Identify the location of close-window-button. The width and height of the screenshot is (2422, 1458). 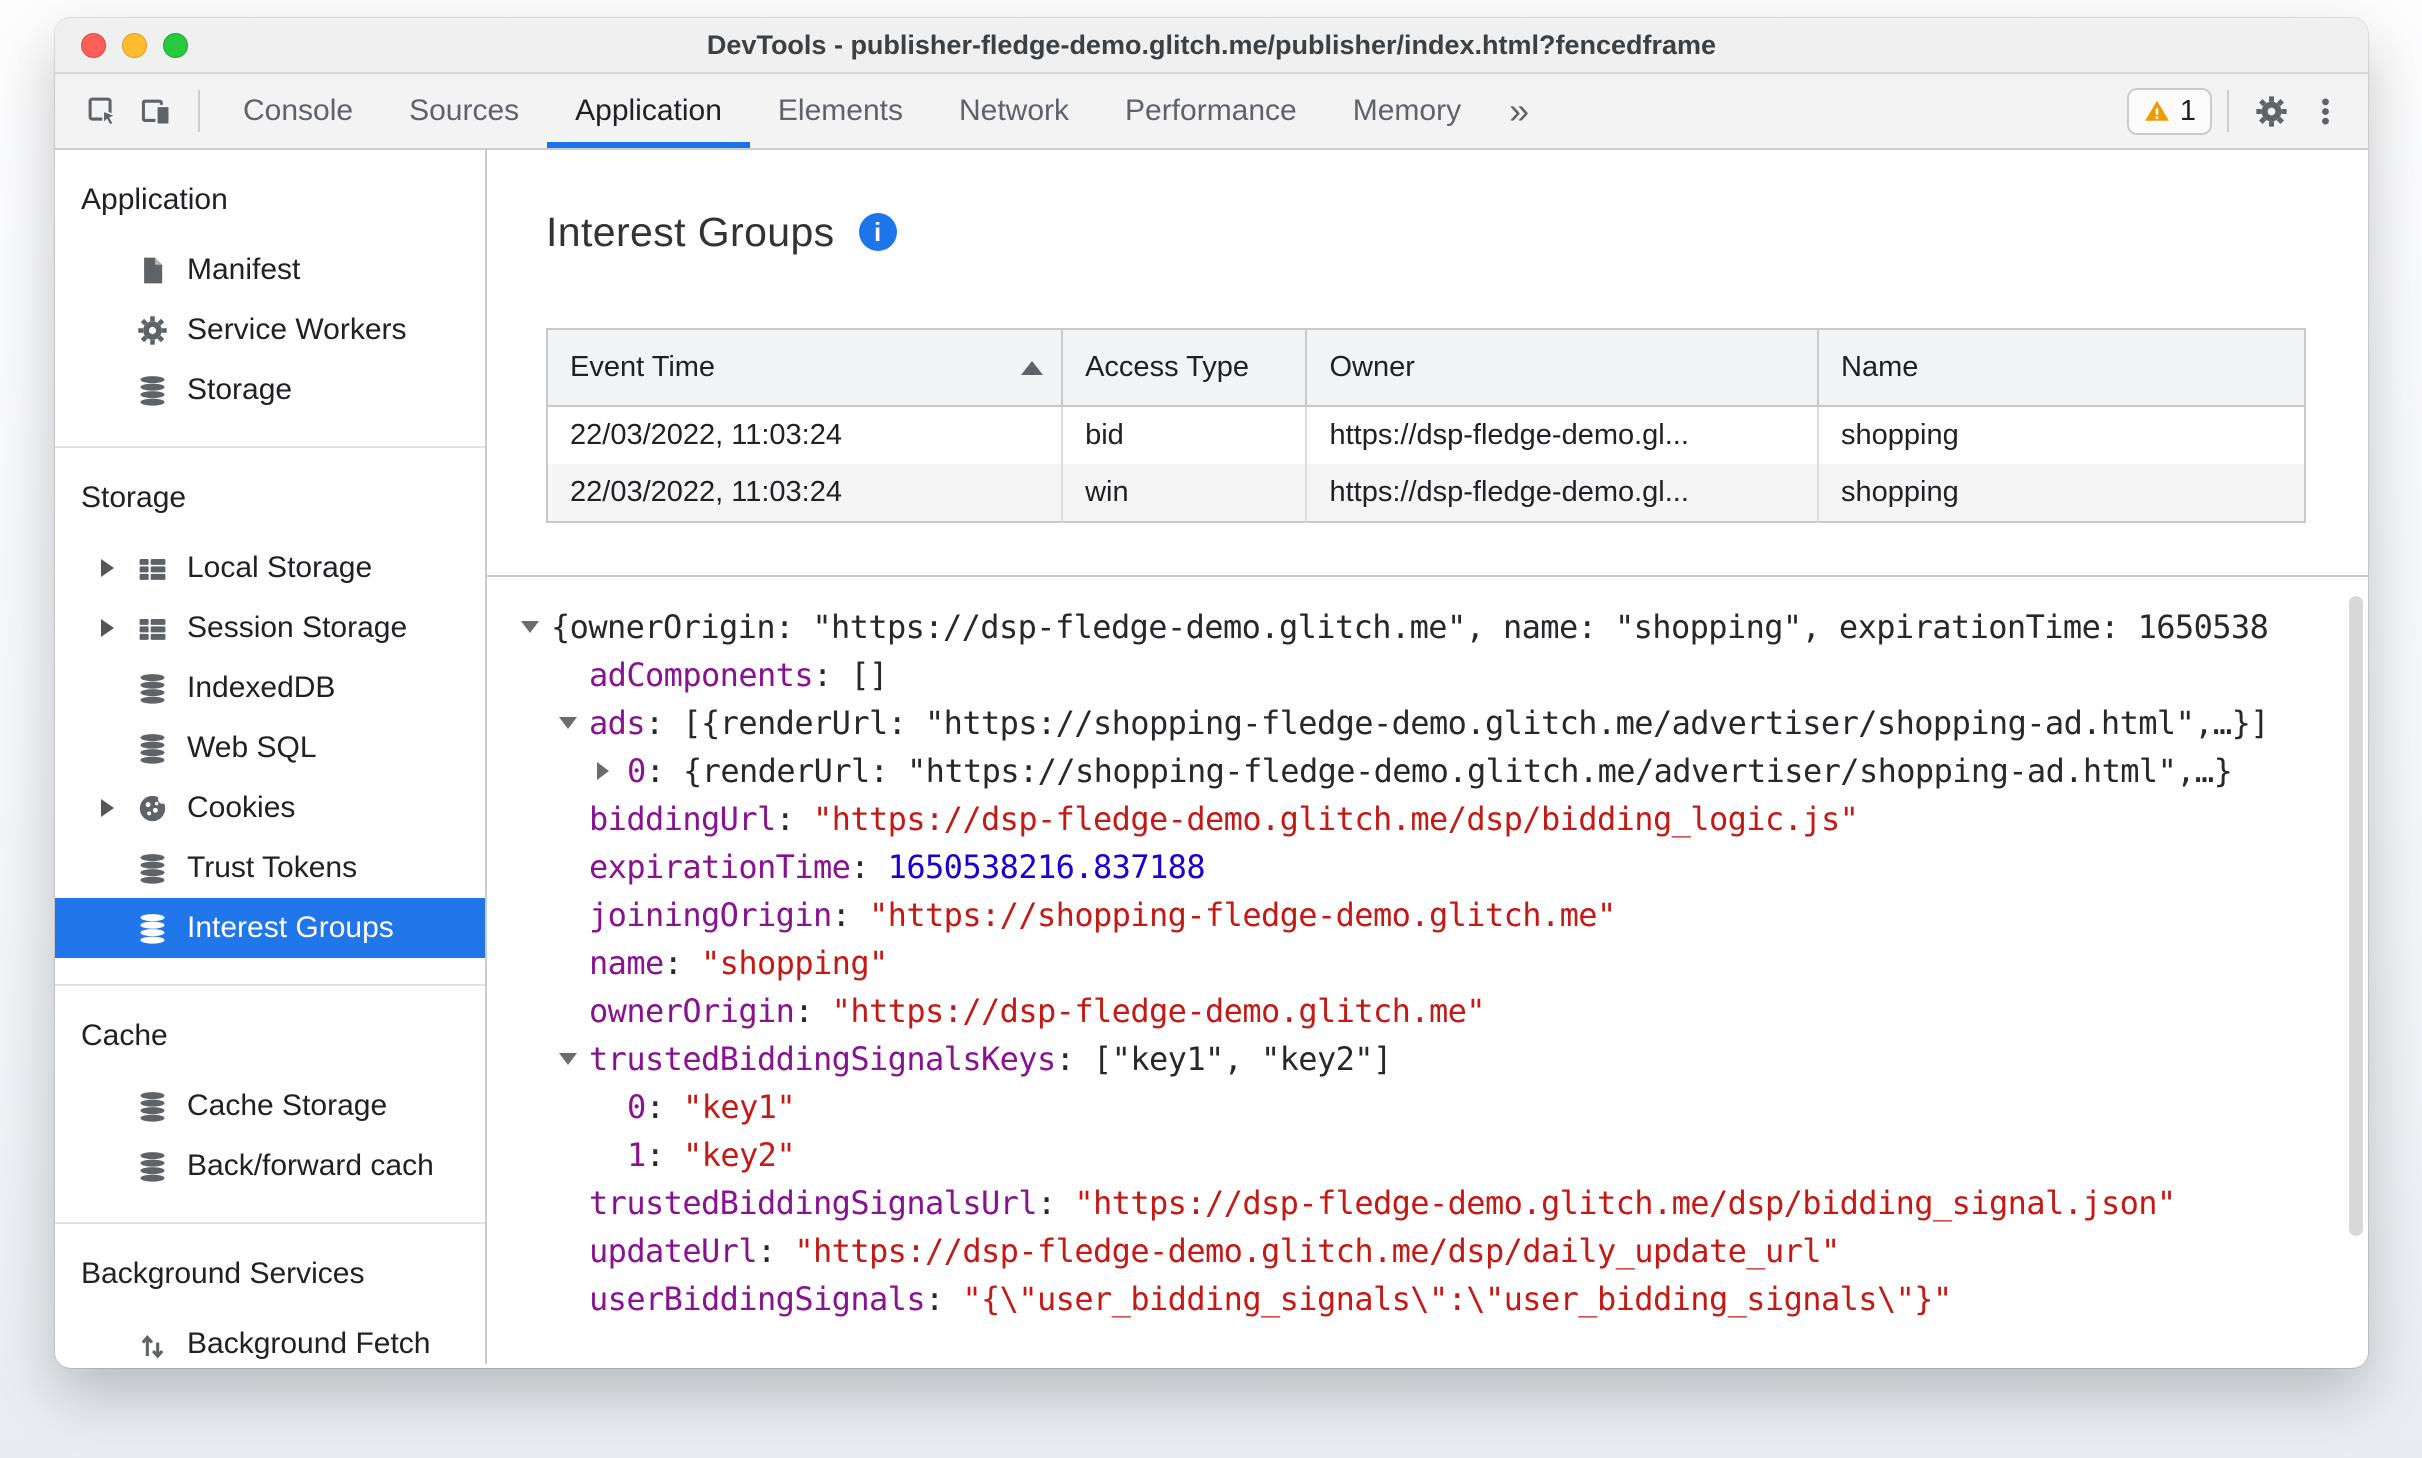
(93, 45).